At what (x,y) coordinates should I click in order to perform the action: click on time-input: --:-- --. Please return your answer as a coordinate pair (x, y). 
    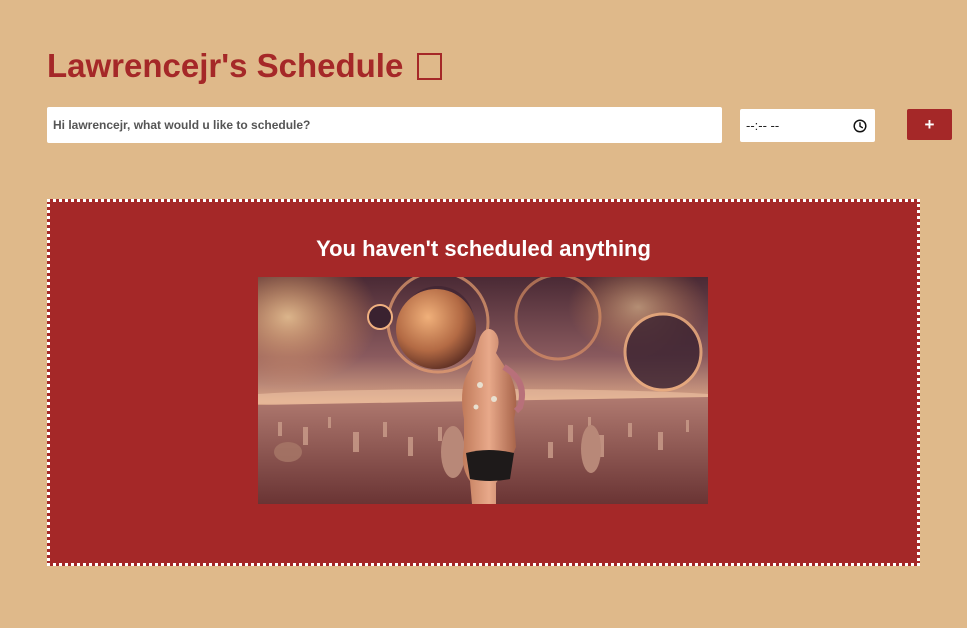
    Looking at the image, I should click on (807, 125).